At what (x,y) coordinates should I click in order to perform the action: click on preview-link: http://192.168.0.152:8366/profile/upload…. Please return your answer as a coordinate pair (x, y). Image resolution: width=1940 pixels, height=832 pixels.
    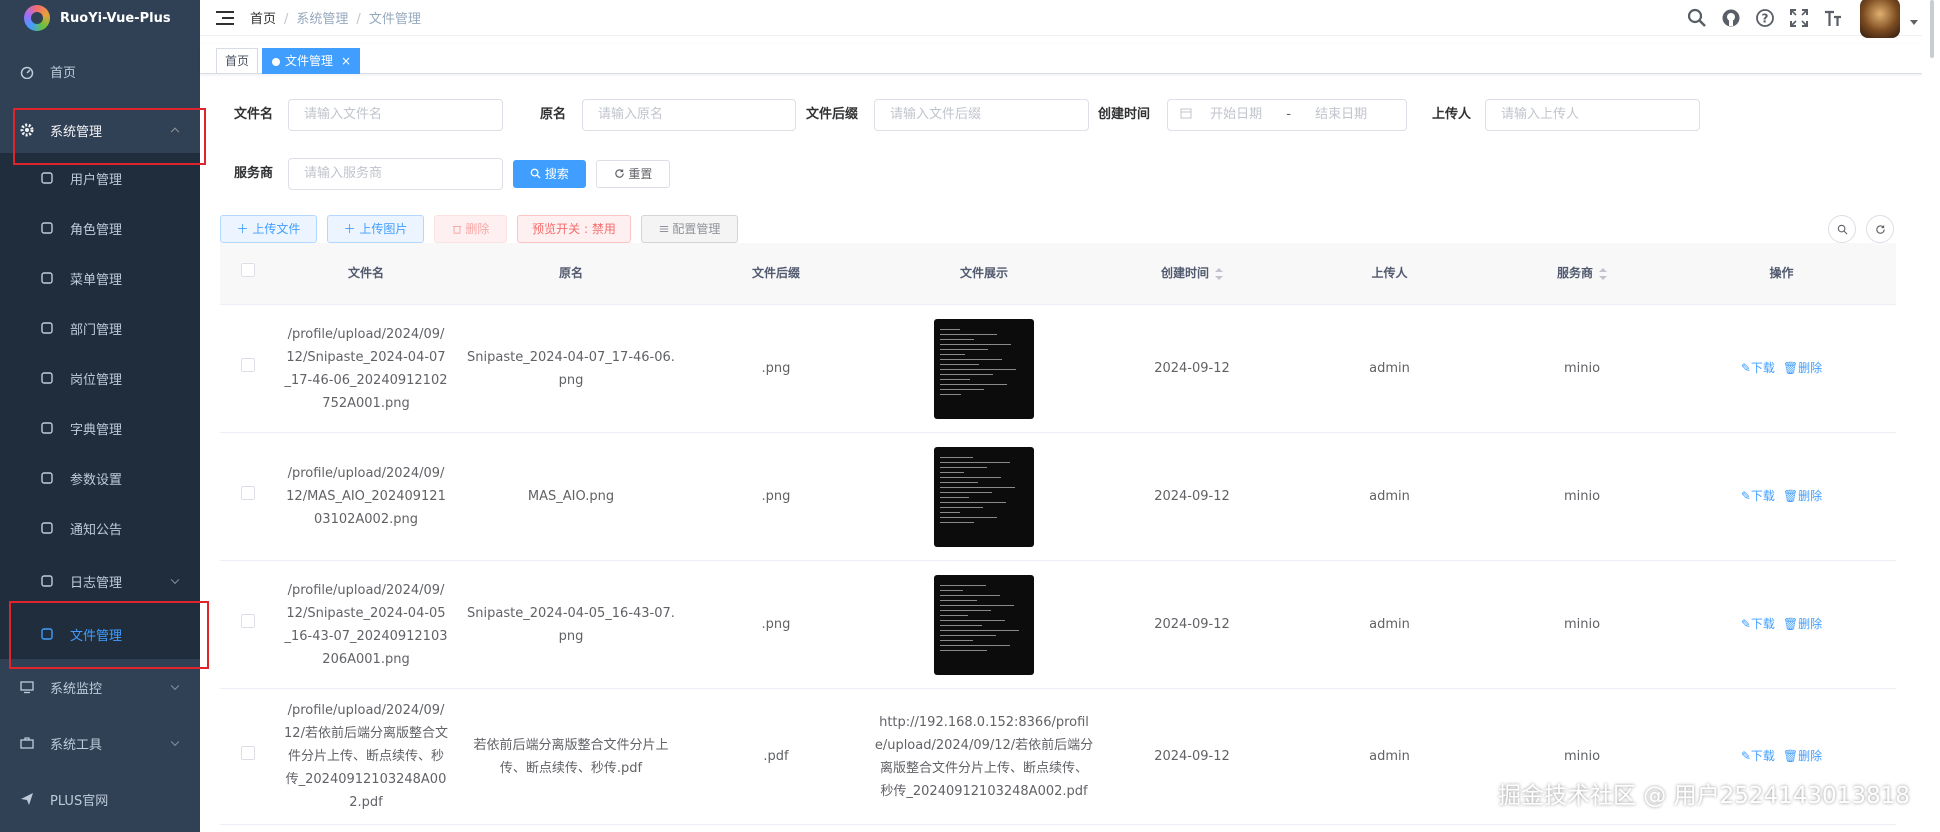
    Looking at the image, I should click on (984, 757).